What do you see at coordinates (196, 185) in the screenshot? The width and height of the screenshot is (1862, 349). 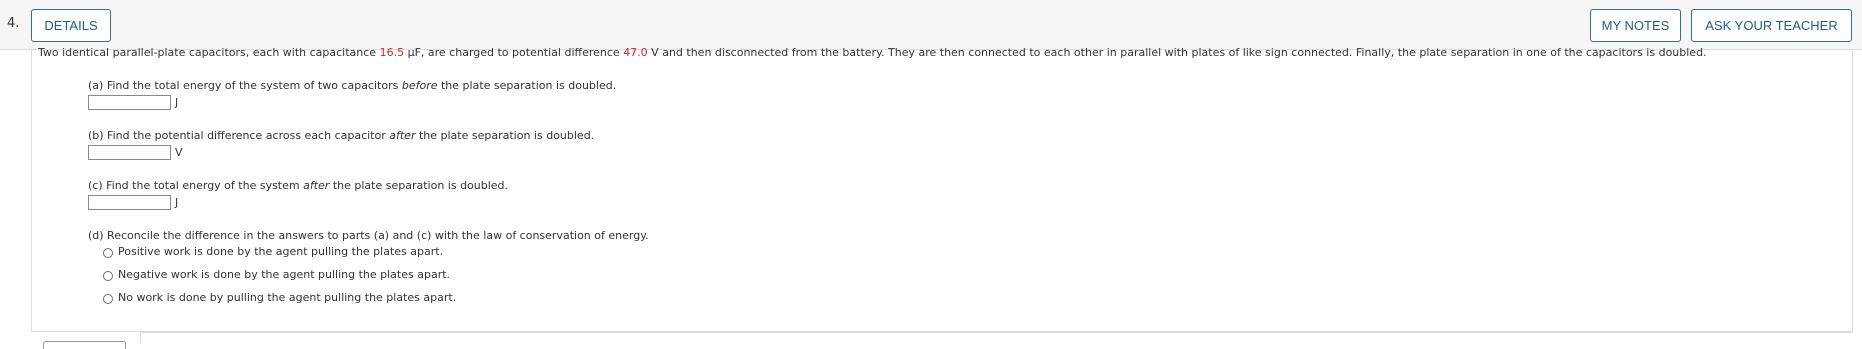 I see `part-c-text: (c) Find the total energy of the system` at bounding box center [196, 185].